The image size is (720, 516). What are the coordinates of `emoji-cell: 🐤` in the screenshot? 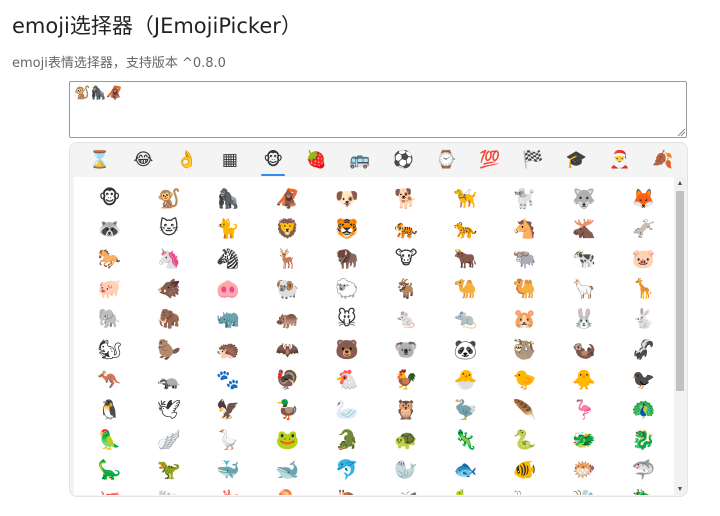 It's located at (524, 379).